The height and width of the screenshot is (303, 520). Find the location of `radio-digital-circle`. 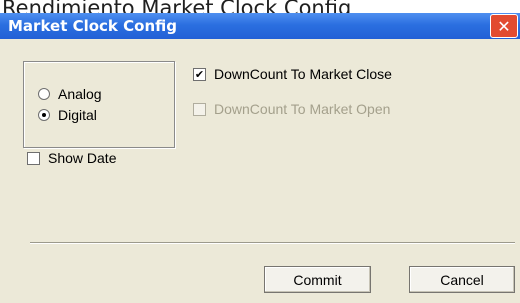

radio-digital-circle is located at coordinates (44, 115).